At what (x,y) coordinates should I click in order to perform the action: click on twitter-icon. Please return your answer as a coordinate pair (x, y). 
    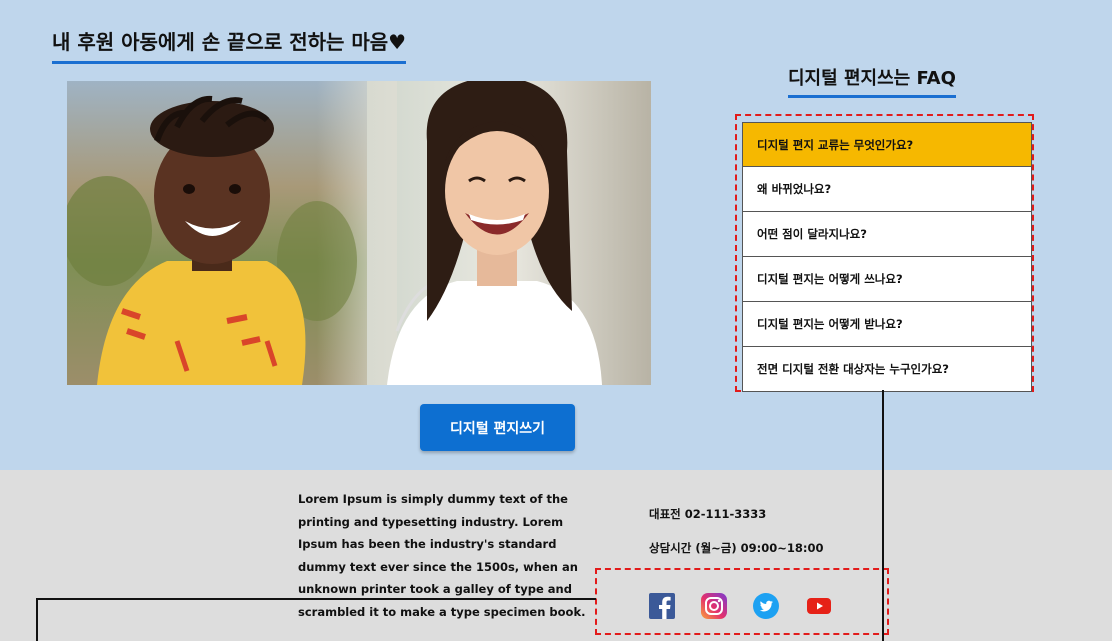
    Looking at the image, I should click on (766, 606).